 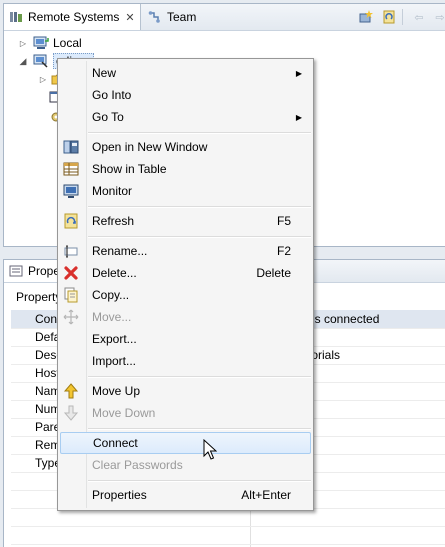 I want to click on table-icon, so click(x=71, y=169).